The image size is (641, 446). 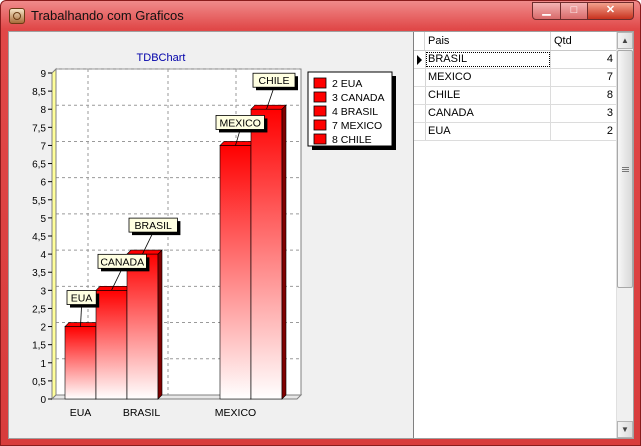 I want to click on legend-entry: 4 BRASIL, so click(x=355, y=112).